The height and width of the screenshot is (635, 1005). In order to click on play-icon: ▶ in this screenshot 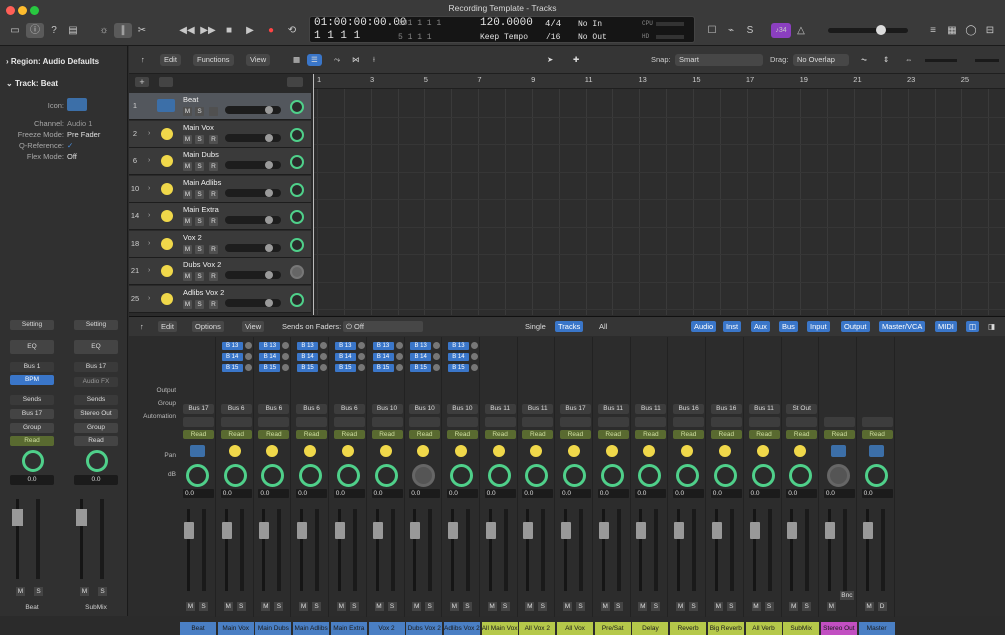, I will do `click(250, 30)`.